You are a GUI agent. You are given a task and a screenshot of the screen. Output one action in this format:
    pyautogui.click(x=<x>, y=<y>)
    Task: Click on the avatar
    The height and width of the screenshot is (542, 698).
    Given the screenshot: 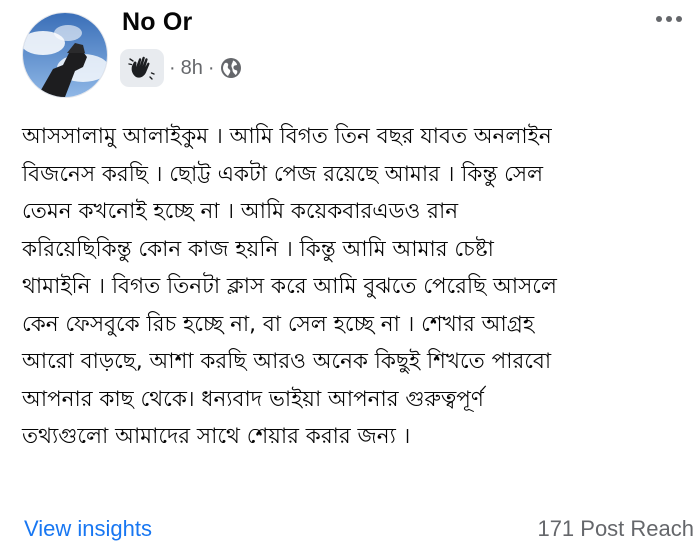 What is the action you would take?
    pyautogui.click(x=65, y=55)
    